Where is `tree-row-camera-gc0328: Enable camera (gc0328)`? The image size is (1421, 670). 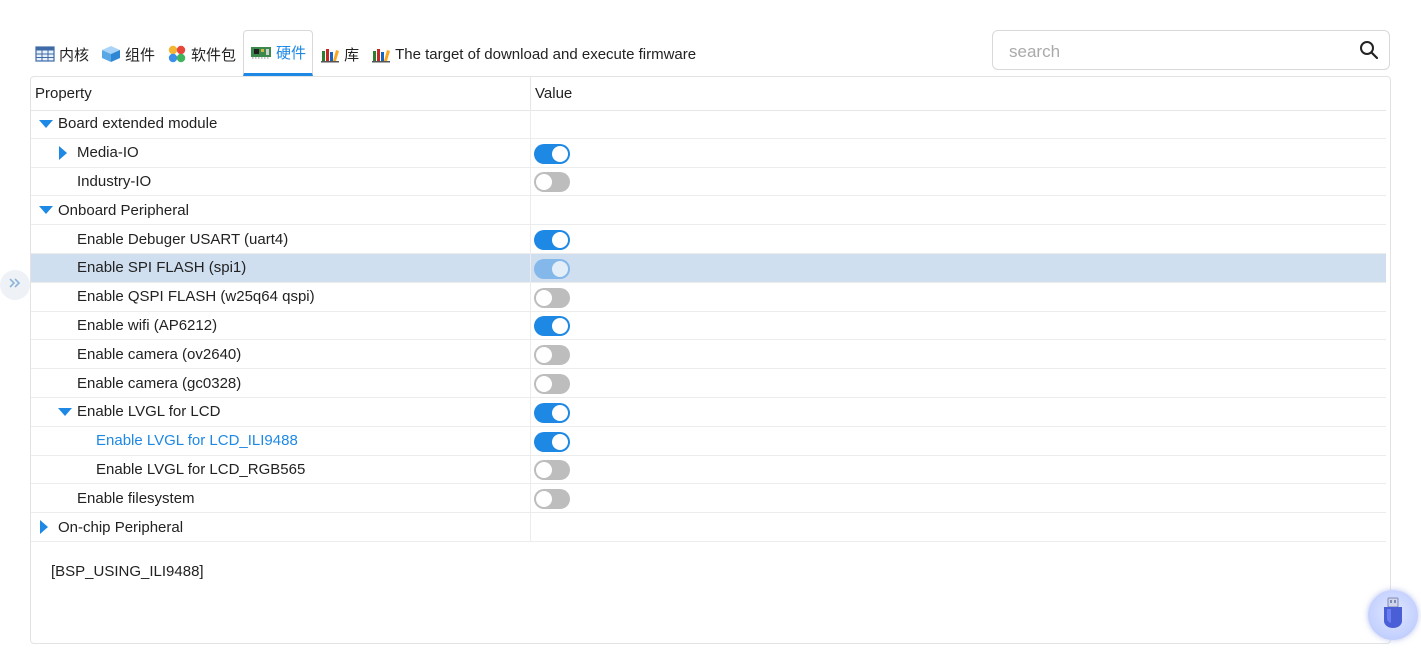
tree-row-camera-gc0328: Enable camera (gc0328) is located at coordinates (708, 383).